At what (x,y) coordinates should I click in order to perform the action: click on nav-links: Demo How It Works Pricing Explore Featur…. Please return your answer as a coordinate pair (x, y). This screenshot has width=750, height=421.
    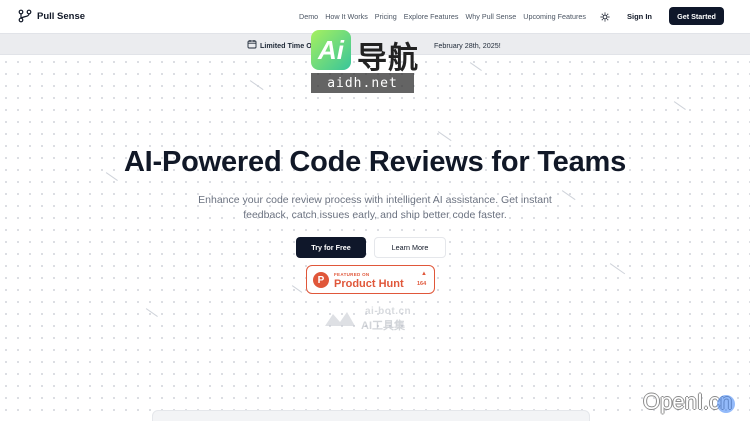
    Looking at the image, I should click on (442, 16).